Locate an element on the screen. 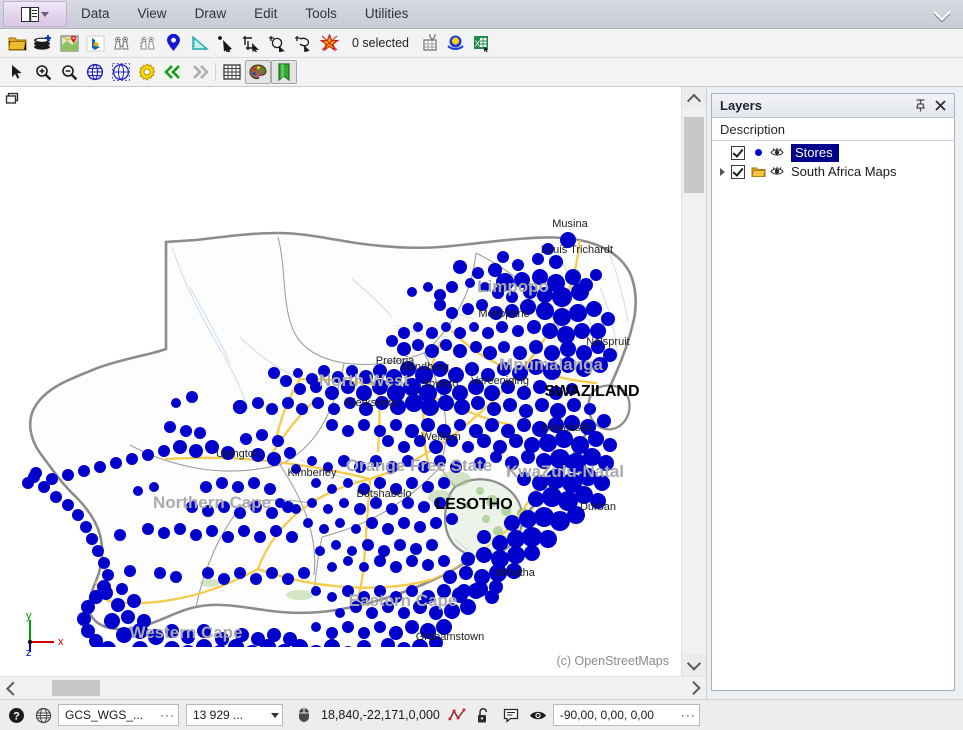  crs-field: GCS_WGS_... ··· is located at coordinates (118, 715).